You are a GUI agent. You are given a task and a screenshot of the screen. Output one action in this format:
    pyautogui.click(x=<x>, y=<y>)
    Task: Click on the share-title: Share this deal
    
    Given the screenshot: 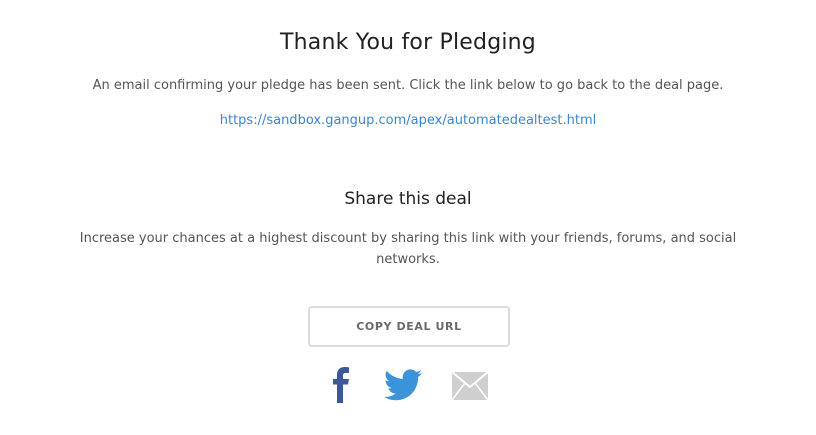 What is the action you would take?
    pyautogui.click(x=408, y=199)
    